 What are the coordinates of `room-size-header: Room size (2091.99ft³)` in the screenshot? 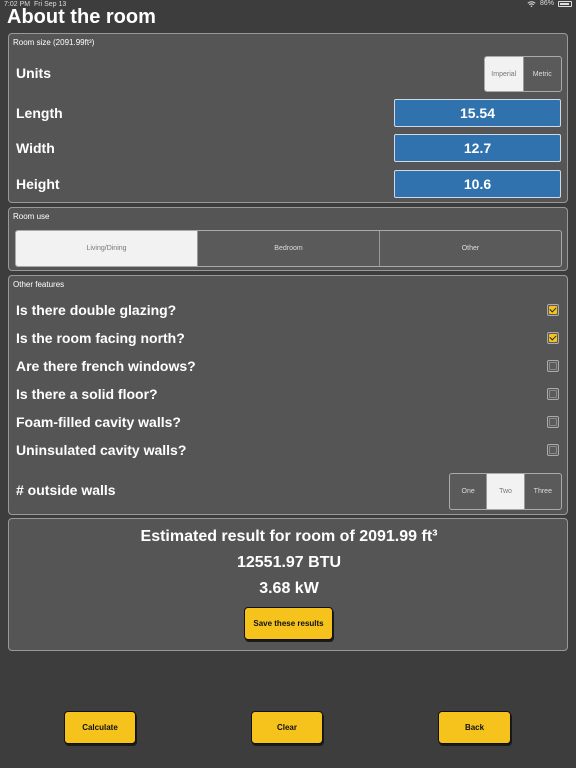 It's located at (54, 42).